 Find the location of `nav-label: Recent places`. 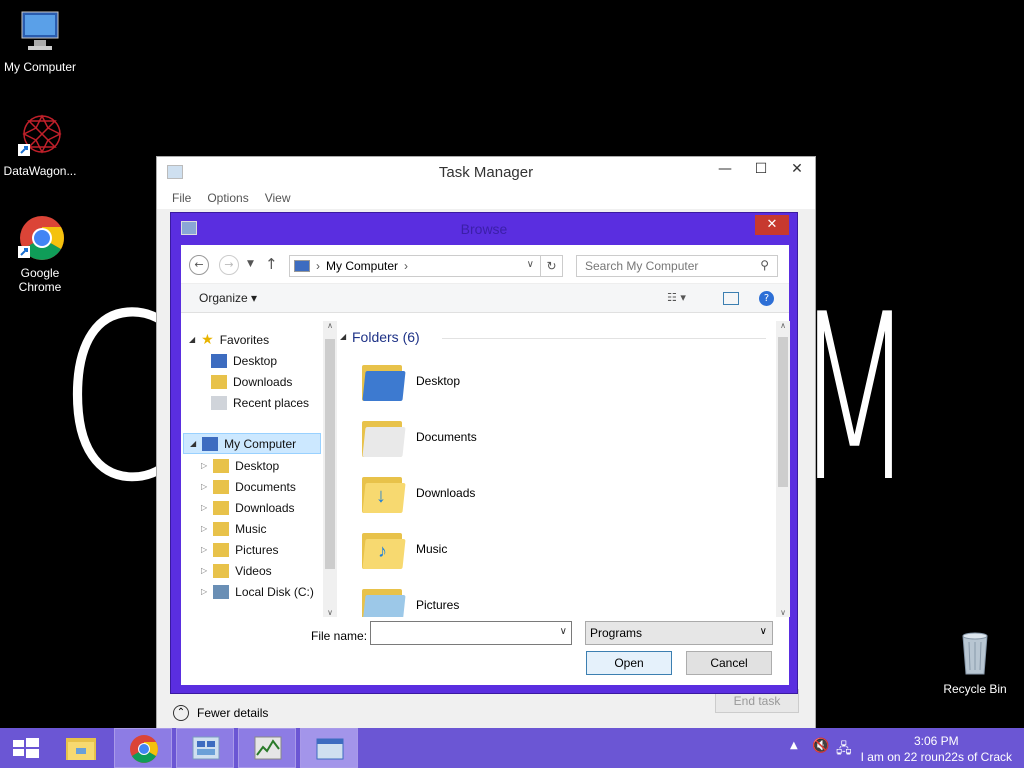

nav-label: Recent places is located at coordinates (271, 402).